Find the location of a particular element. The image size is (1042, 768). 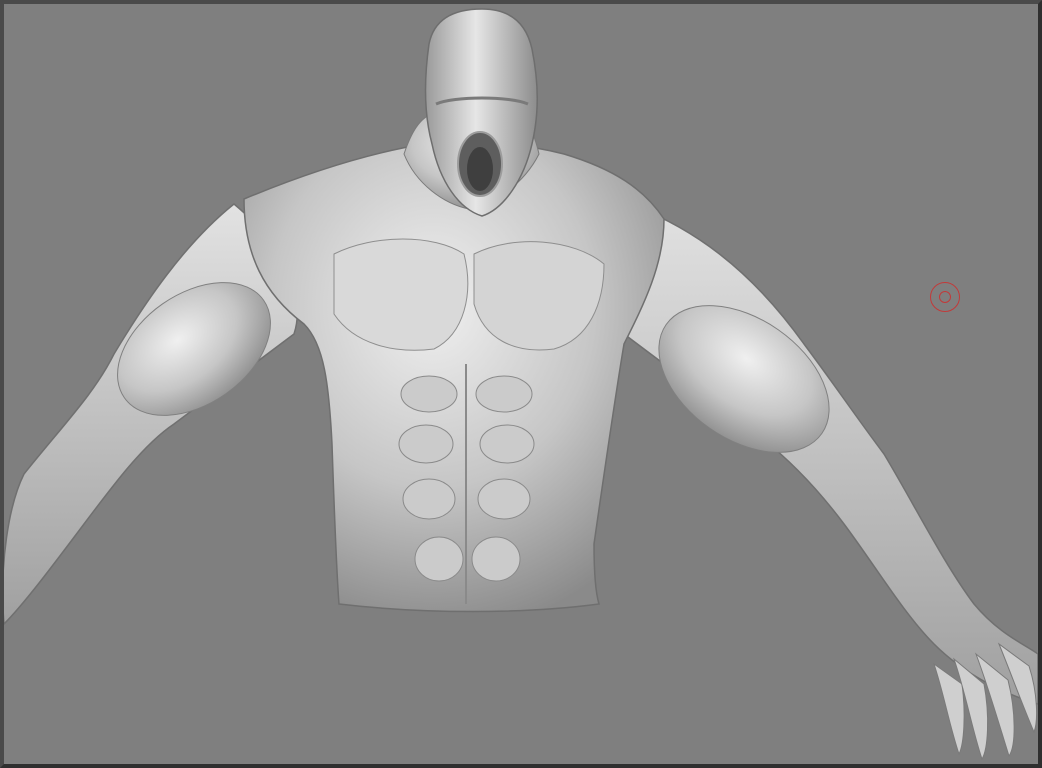

brush-cursor-inner-ring is located at coordinates (945, 297).